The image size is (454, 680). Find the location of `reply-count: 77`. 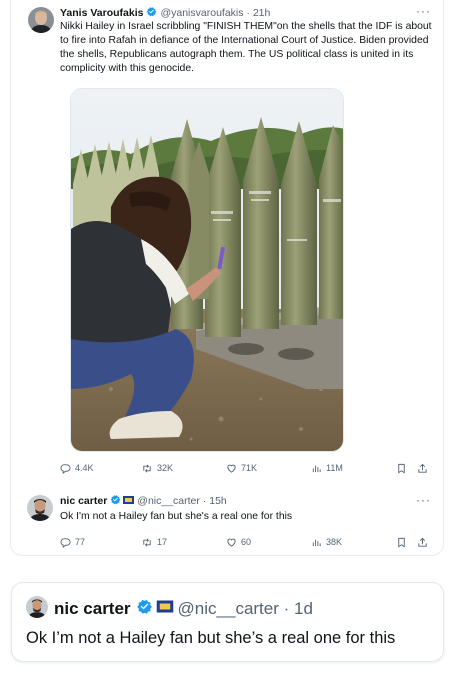

reply-count: 77 is located at coordinates (80, 542).